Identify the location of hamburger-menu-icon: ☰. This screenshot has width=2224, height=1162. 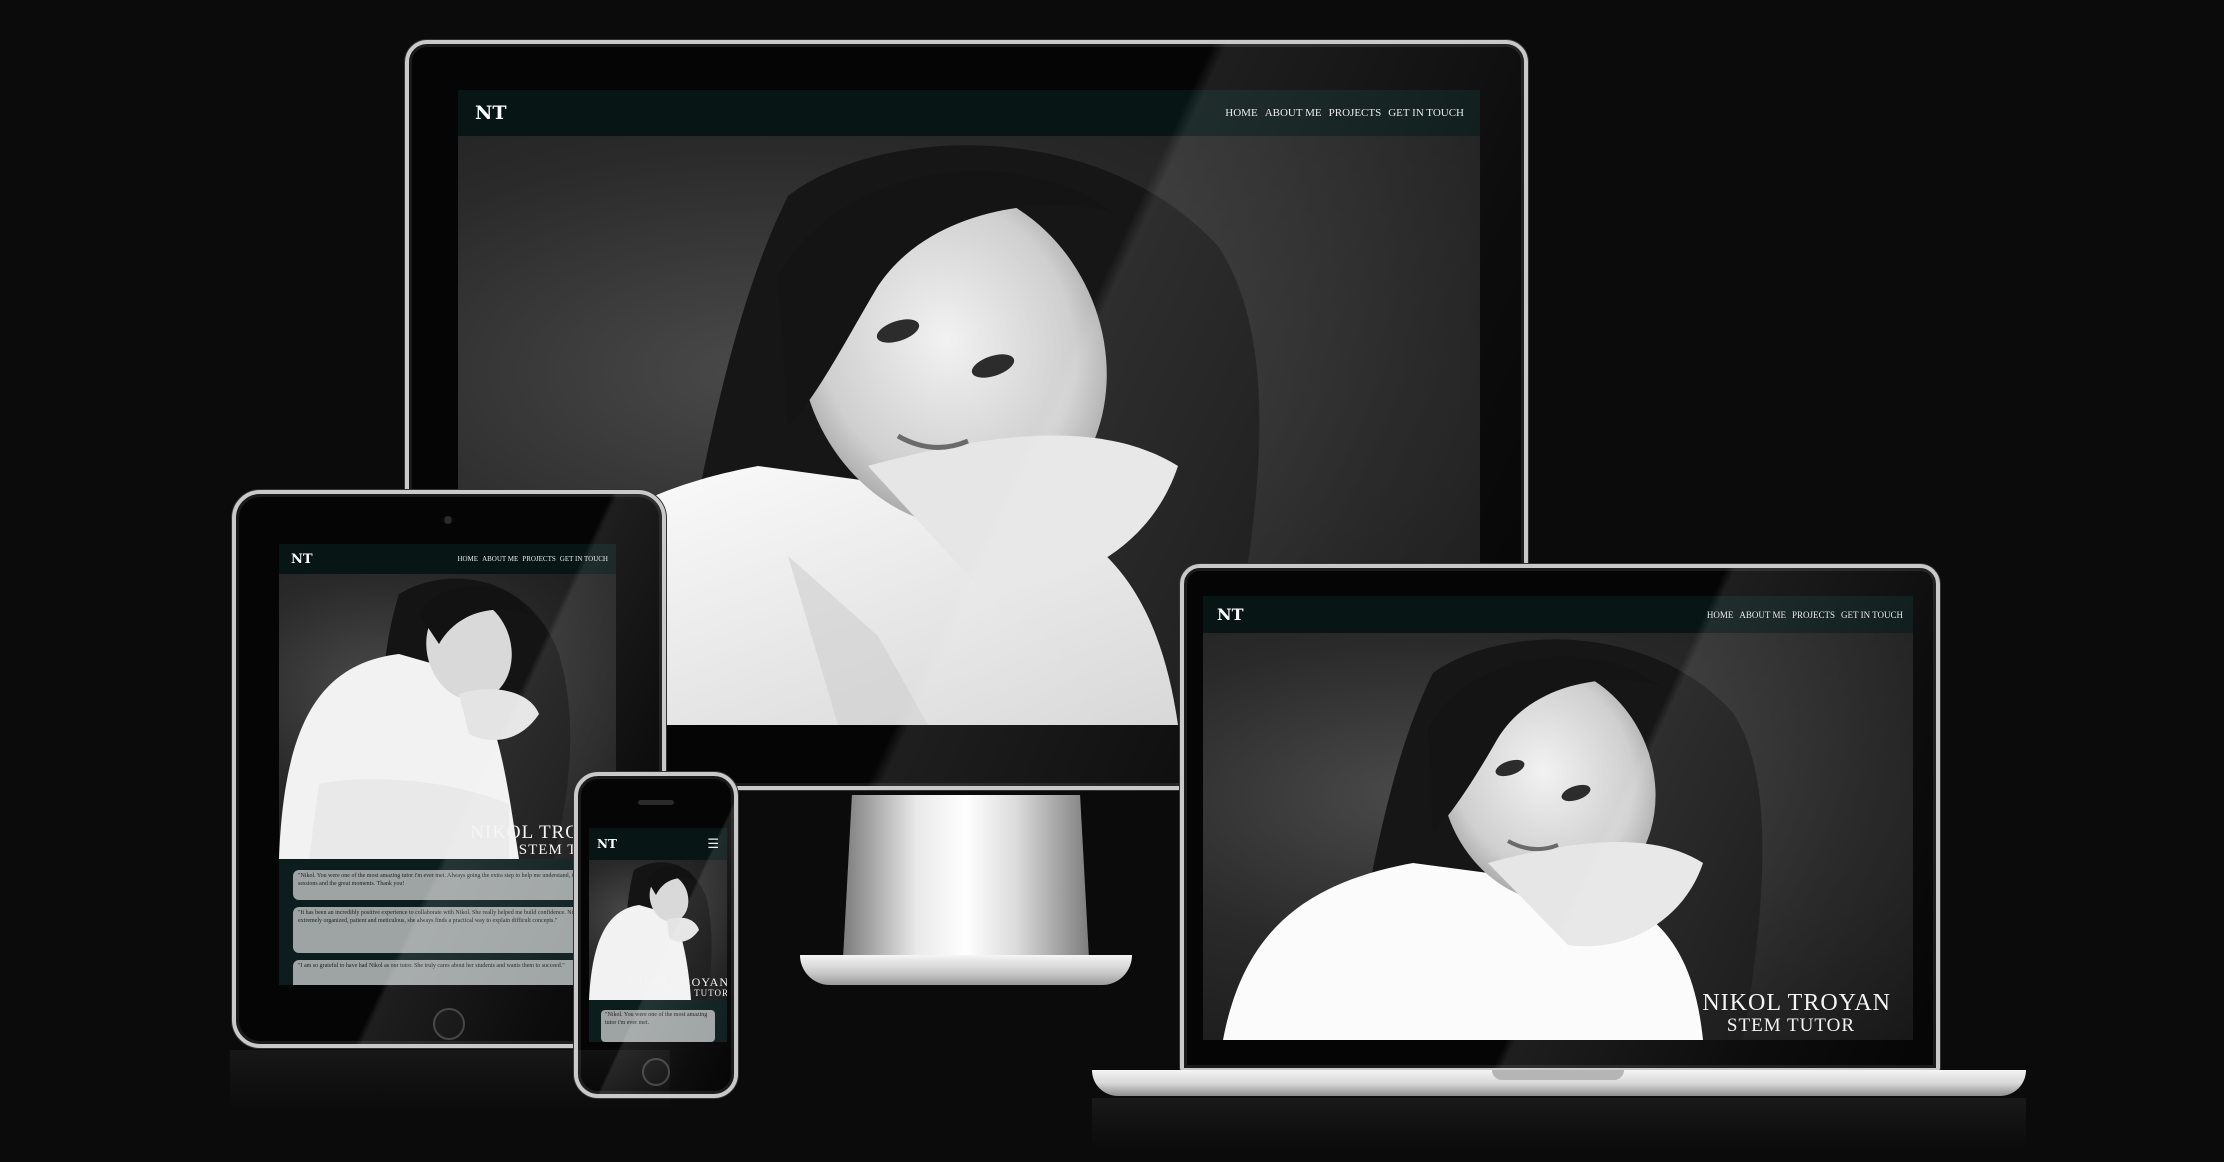
(713, 844).